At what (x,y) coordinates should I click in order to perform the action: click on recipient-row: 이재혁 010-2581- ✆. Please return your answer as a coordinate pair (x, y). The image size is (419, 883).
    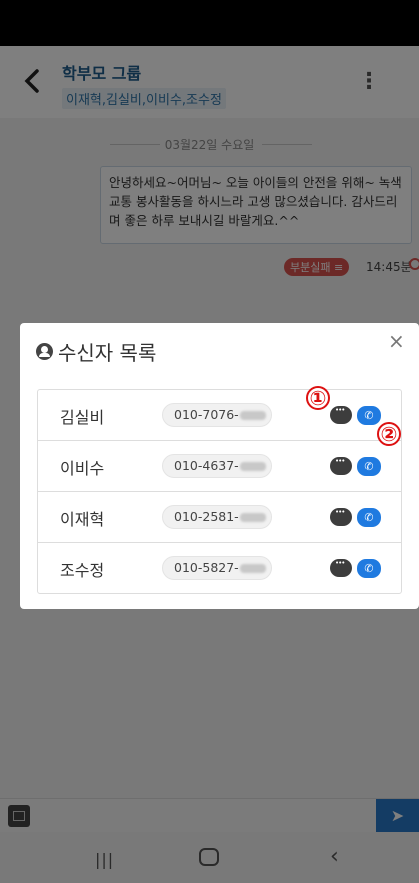
    Looking at the image, I should click on (219, 517).